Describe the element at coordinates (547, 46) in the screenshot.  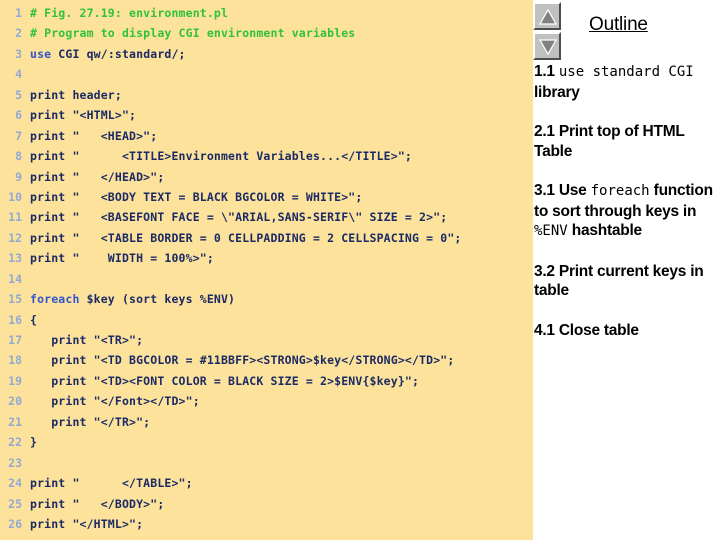
I see `scroll-down-button` at that location.